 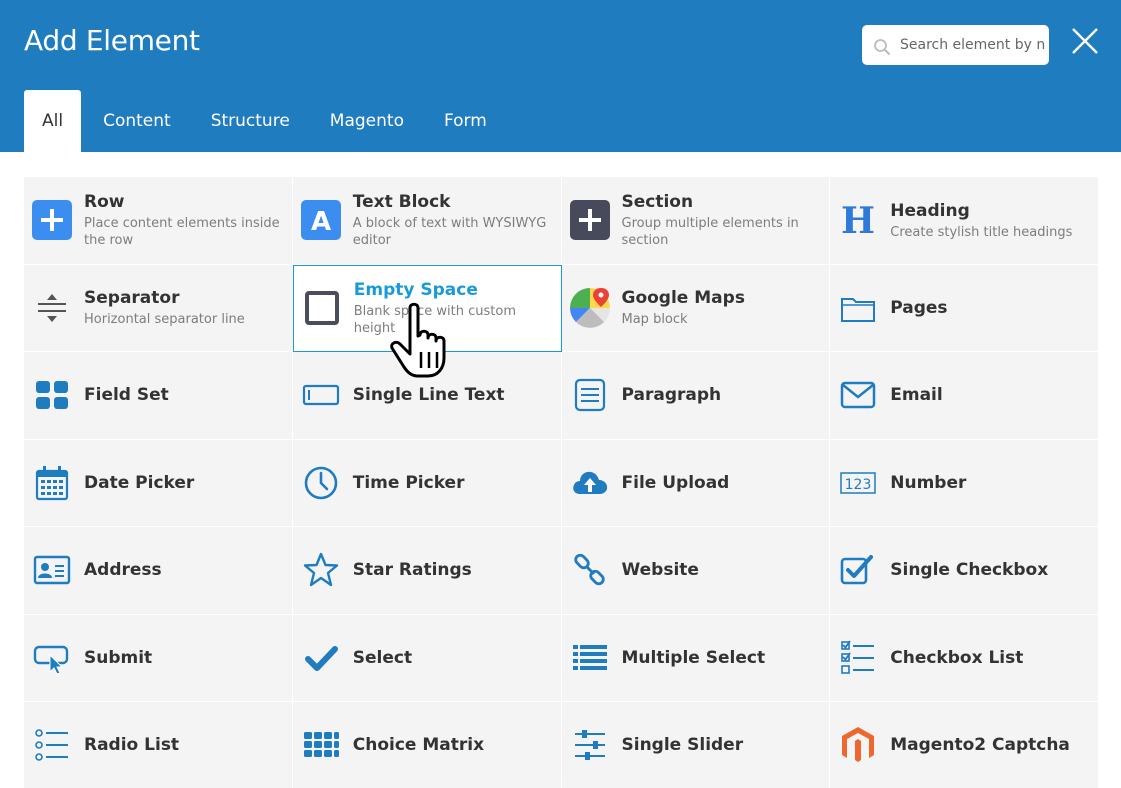 I want to click on element-tile-paragraph: Paragraph, so click(x=696, y=396).